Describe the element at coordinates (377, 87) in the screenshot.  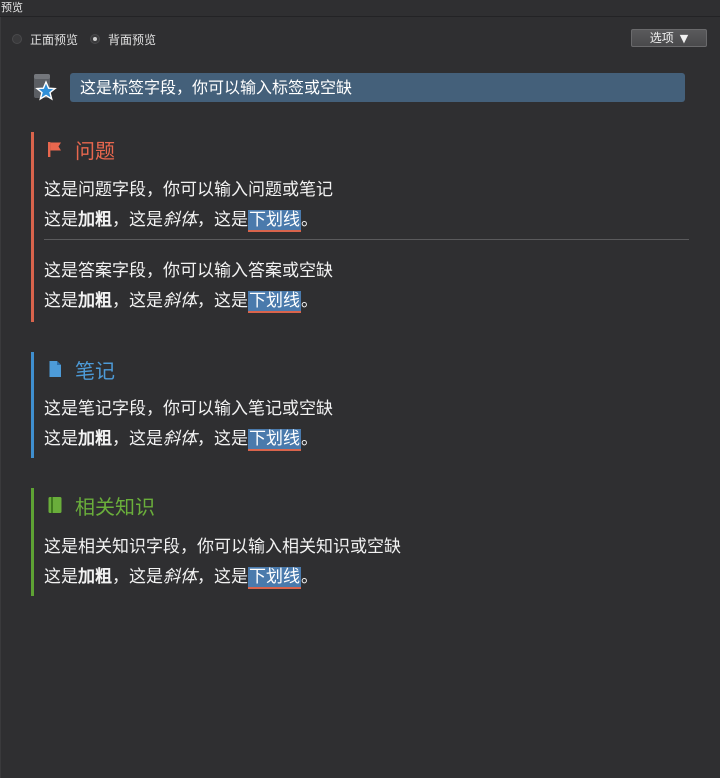
I see `tag-field: 这是标签字段，你可以输入标签或空缺` at that location.